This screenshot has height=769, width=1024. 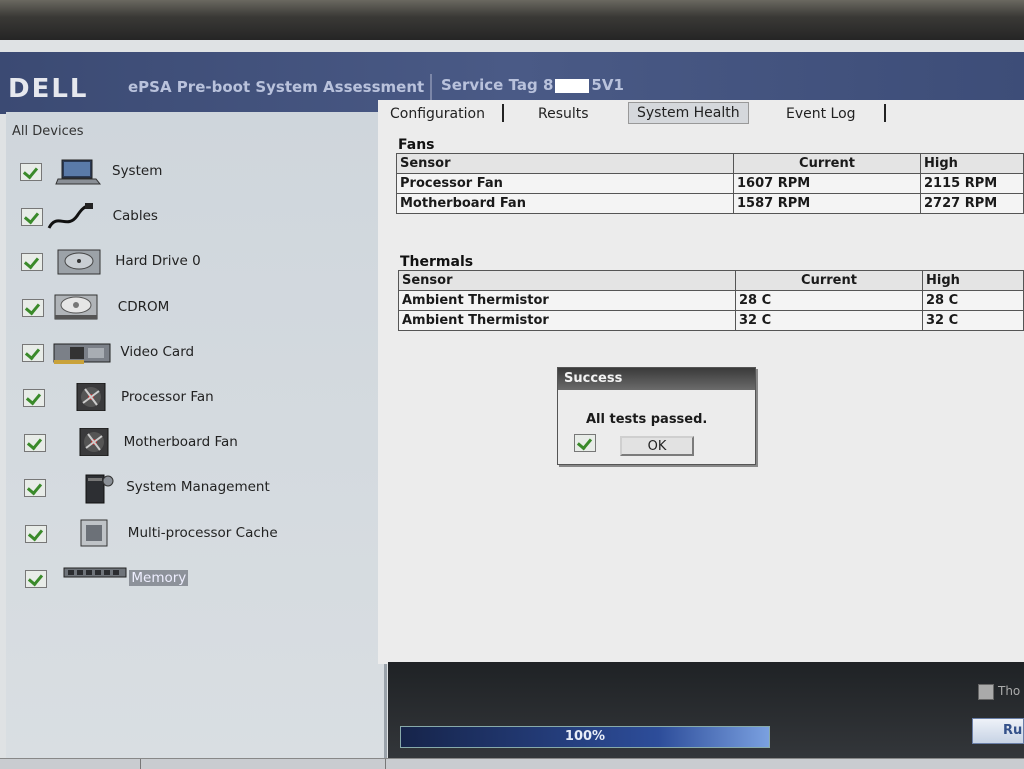 I want to click on video-card-icon, so click(x=81, y=352).